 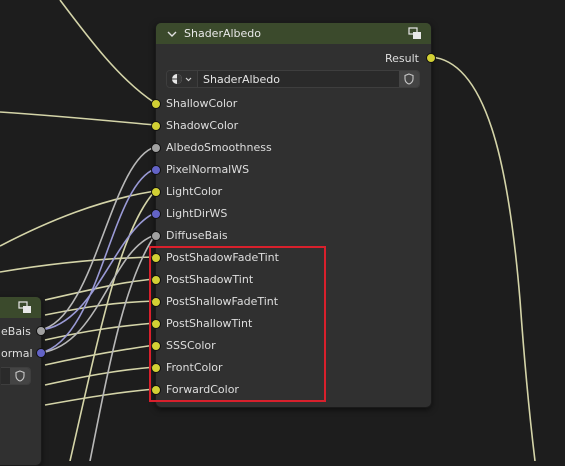 I want to click on output-label: Result, so click(x=402, y=58).